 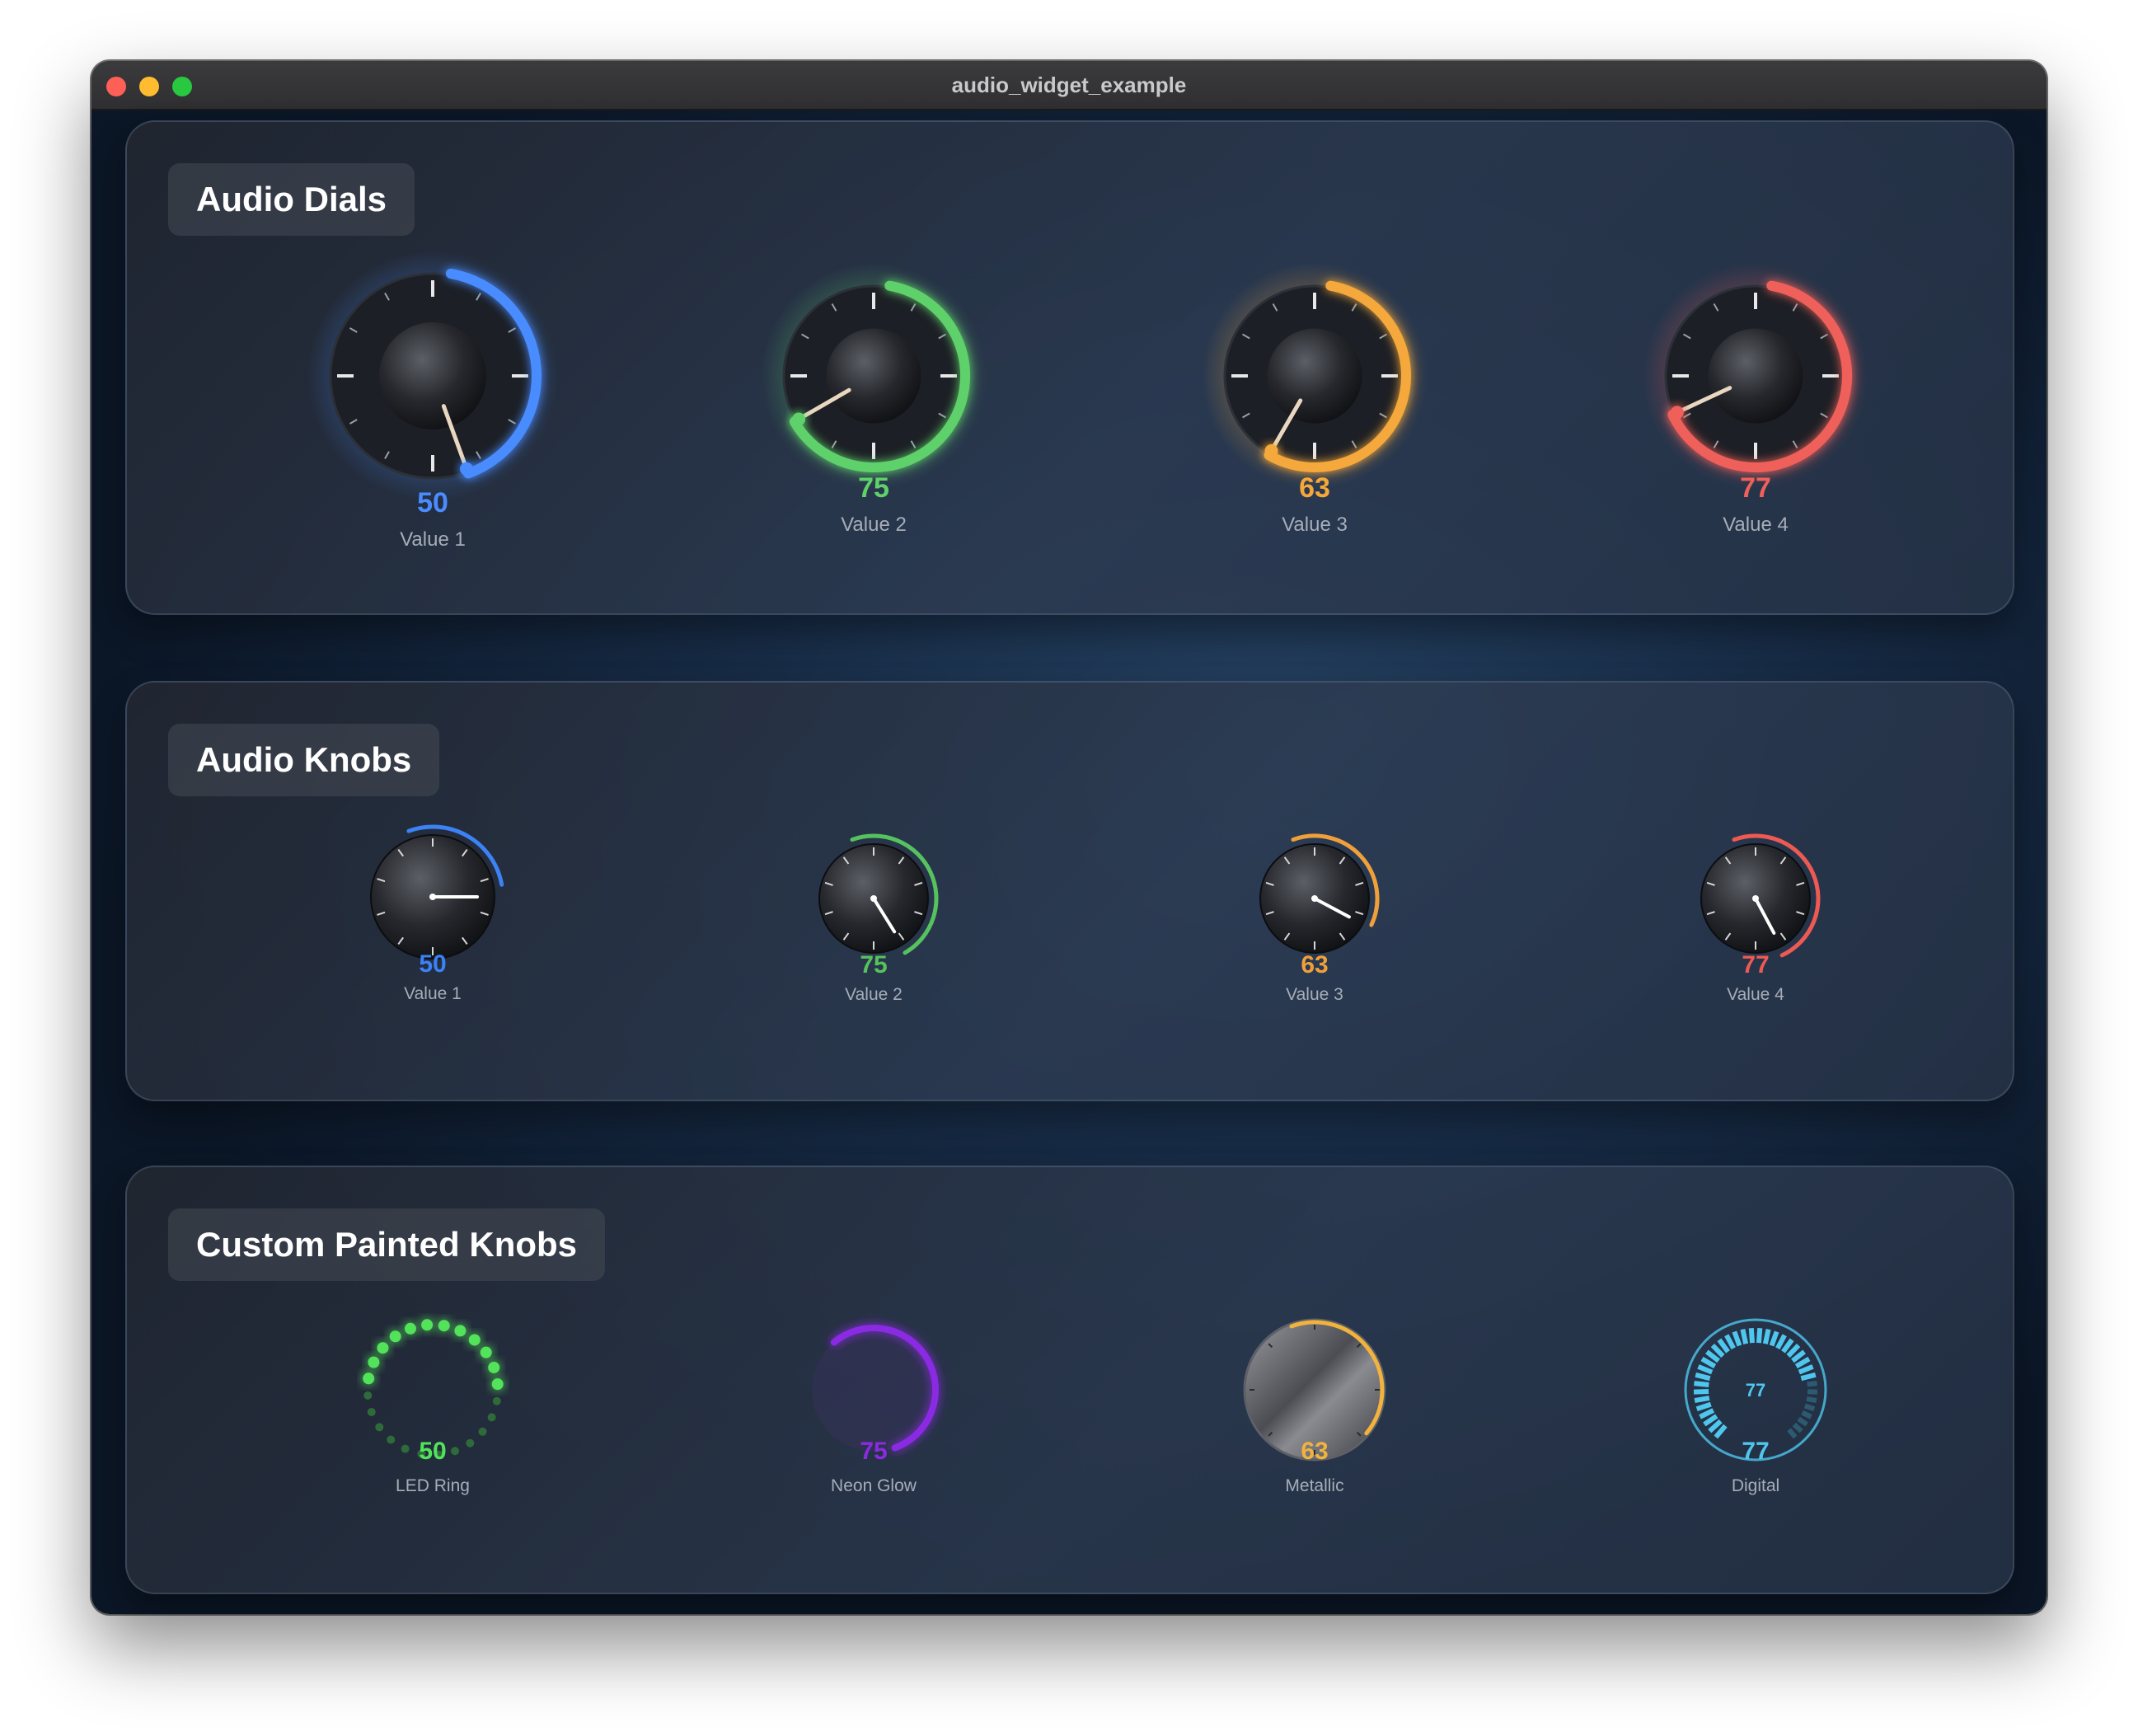 I want to click on custom-knob-led-value: 50, so click(x=433, y=1451).